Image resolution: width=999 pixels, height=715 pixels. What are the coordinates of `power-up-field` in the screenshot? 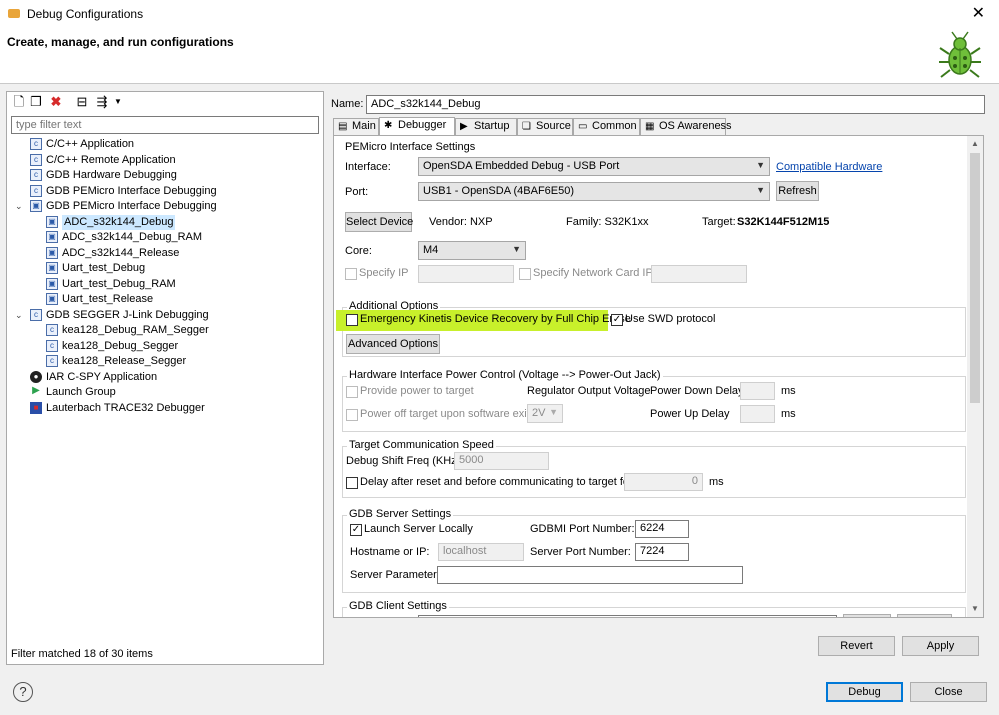 It's located at (757, 414).